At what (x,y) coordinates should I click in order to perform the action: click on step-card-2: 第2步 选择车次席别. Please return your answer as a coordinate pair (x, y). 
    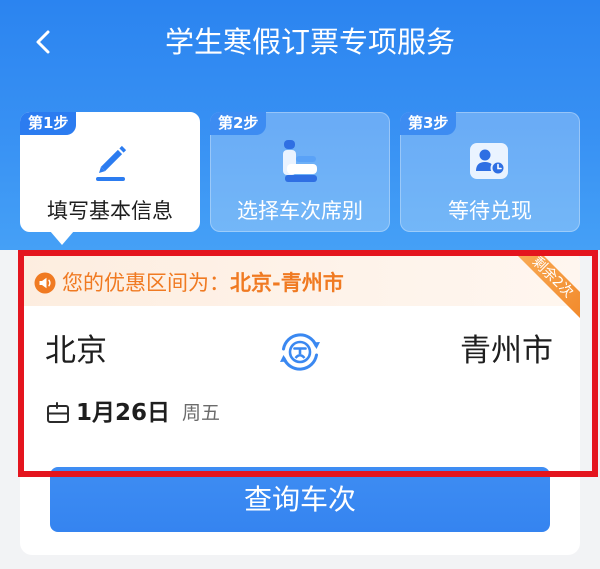
    Looking at the image, I should click on (300, 172).